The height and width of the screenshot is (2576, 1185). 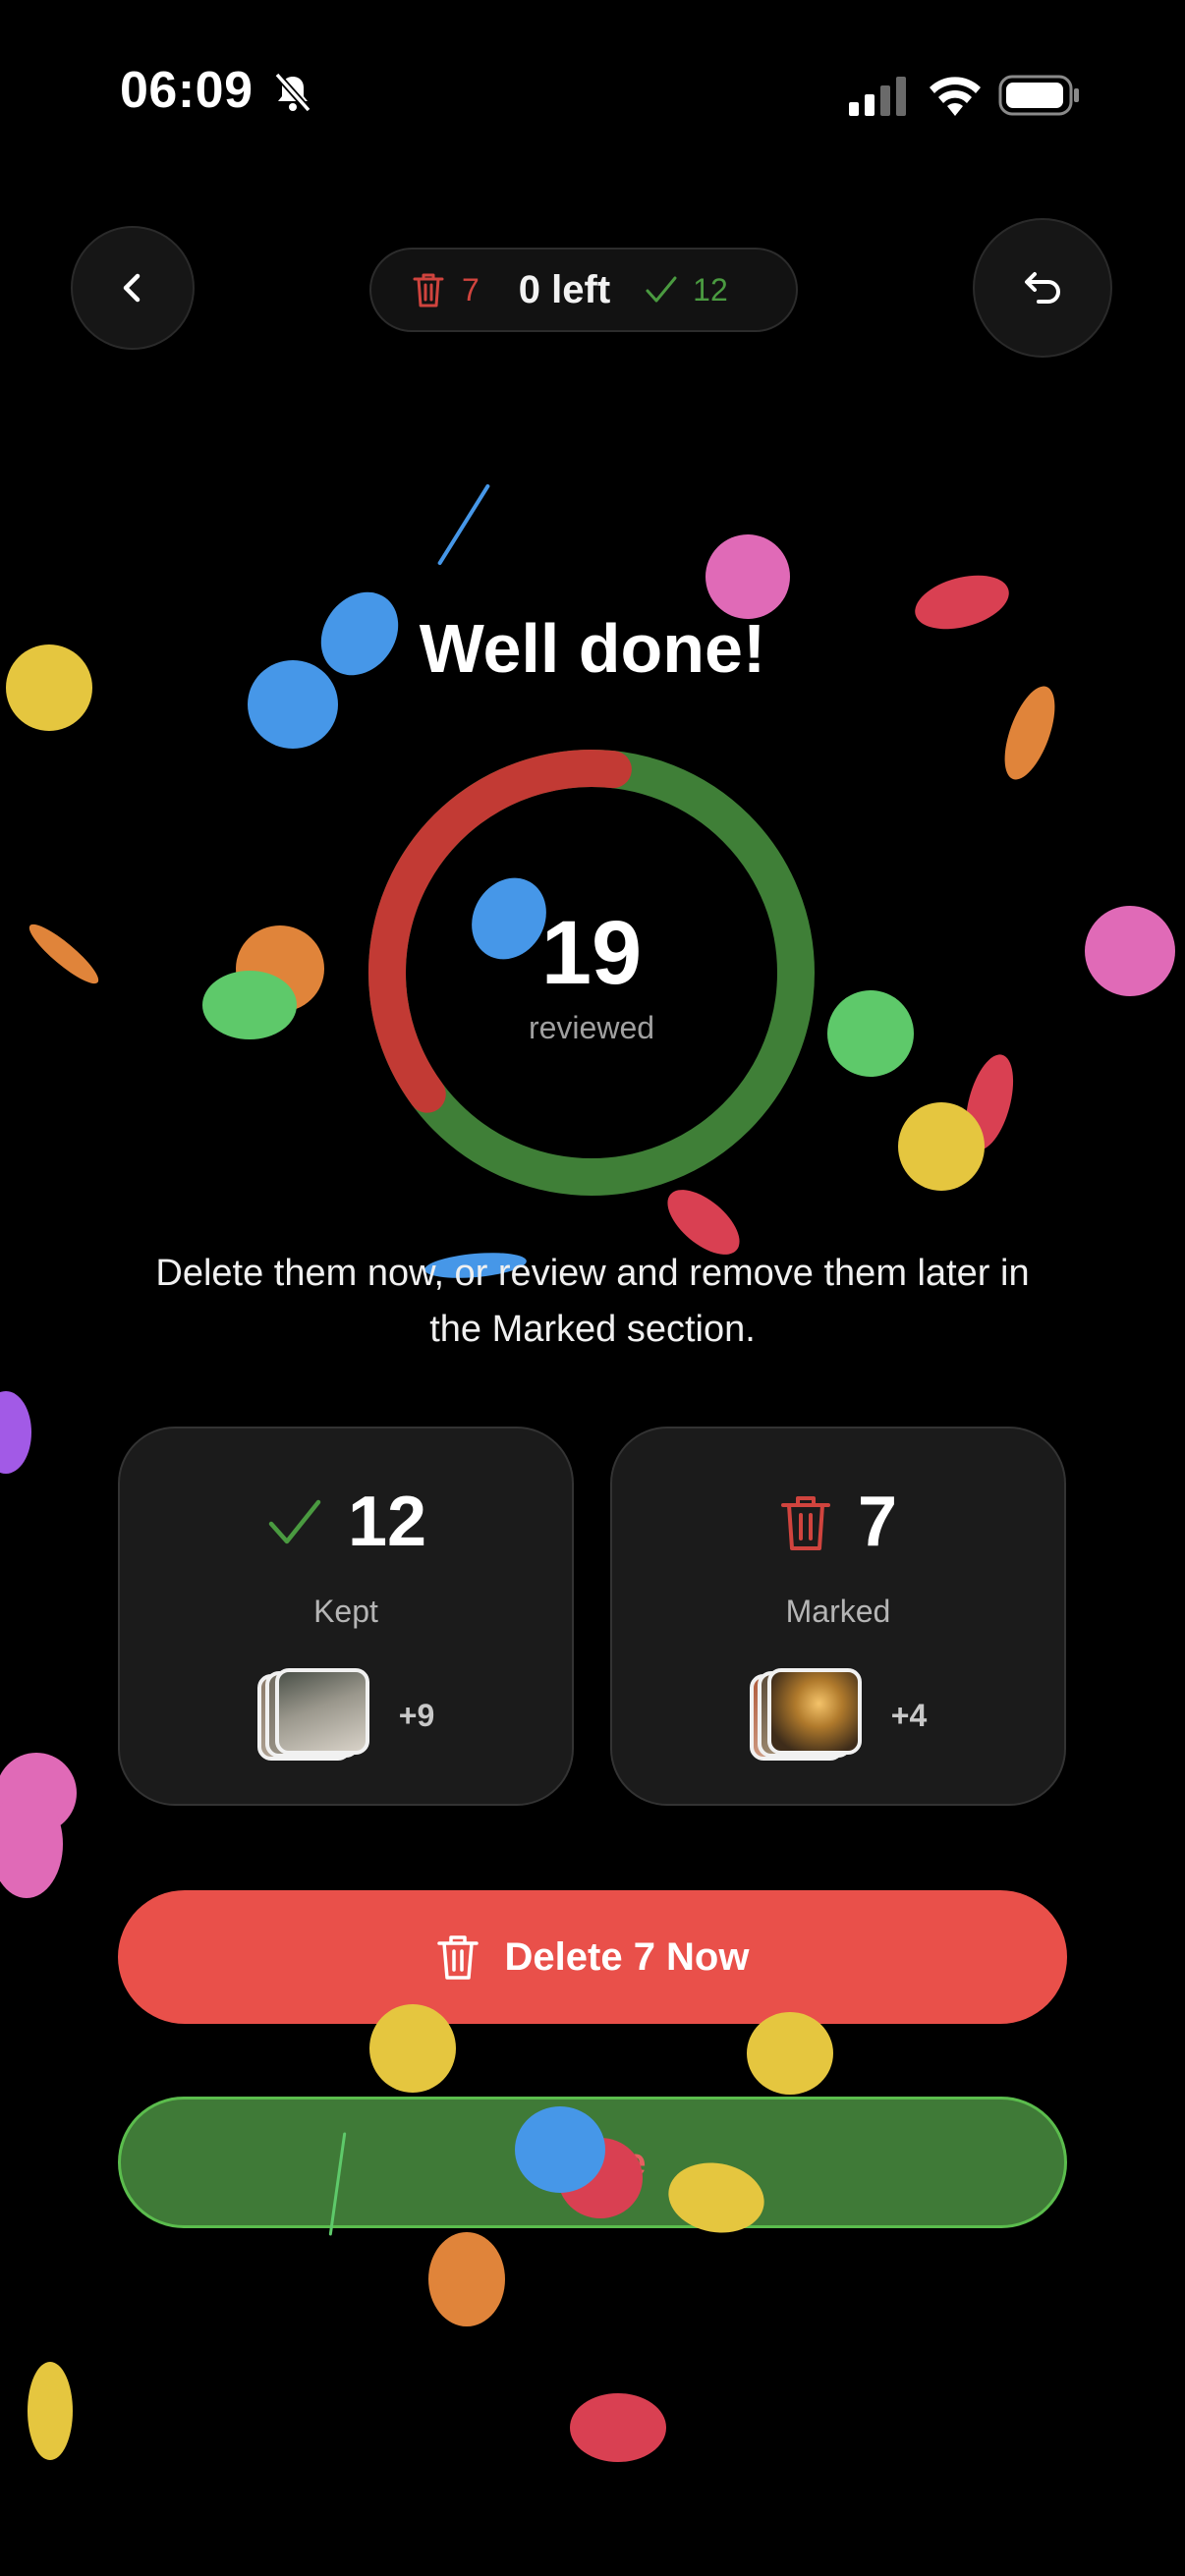 I want to click on wifi-icon, so click(x=956, y=96).